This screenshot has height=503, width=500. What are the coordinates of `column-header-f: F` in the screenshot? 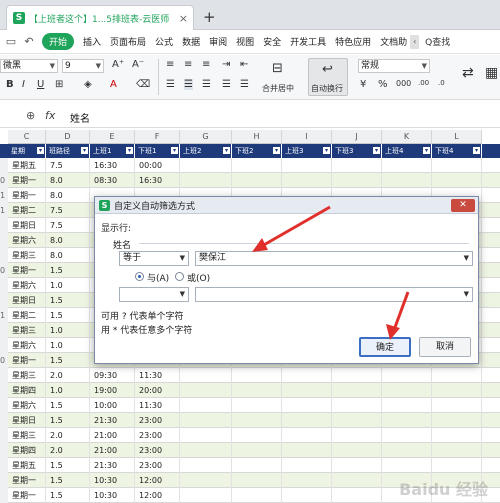 It's located at (157, 137).